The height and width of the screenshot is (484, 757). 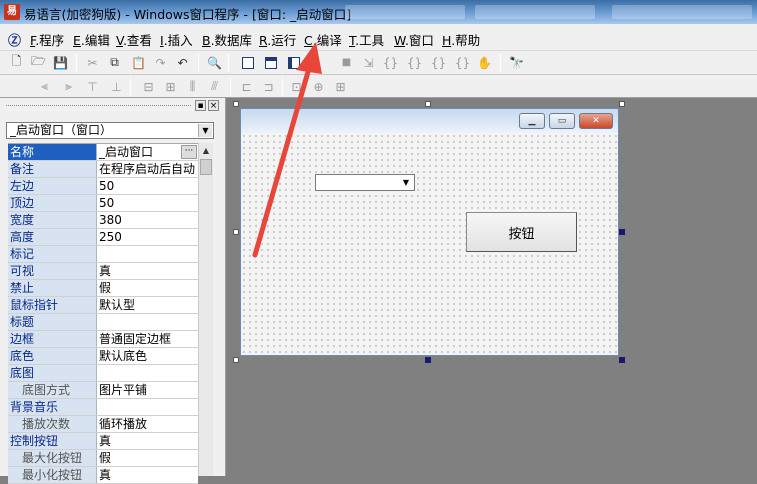 I want to click on object-selector: _启动窗口（窗口） ▼, so click(x=110, y=130).